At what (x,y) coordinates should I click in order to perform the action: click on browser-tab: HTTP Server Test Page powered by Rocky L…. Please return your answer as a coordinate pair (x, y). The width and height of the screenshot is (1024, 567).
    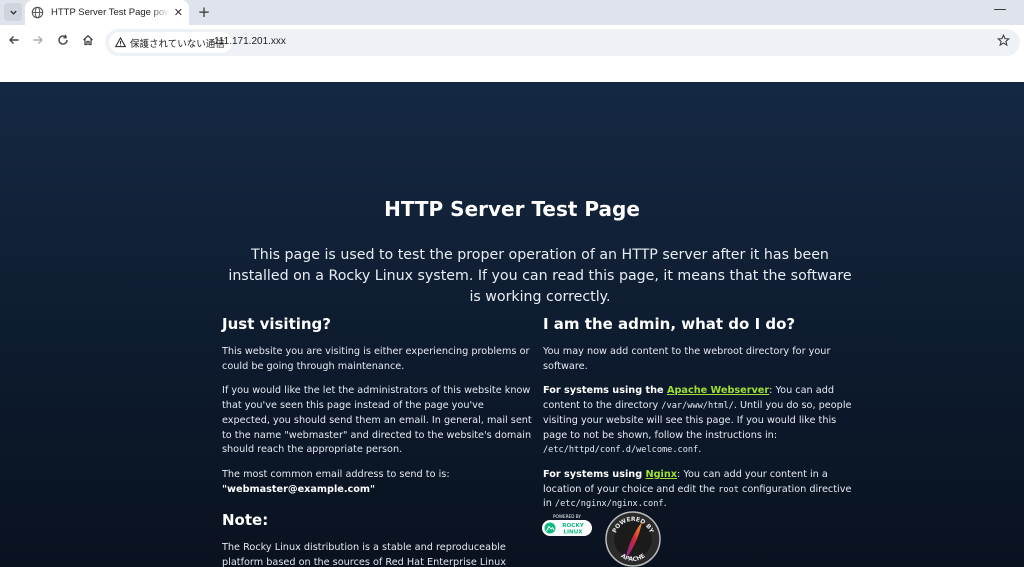
    Looking at the image, I should click on (107, 12).